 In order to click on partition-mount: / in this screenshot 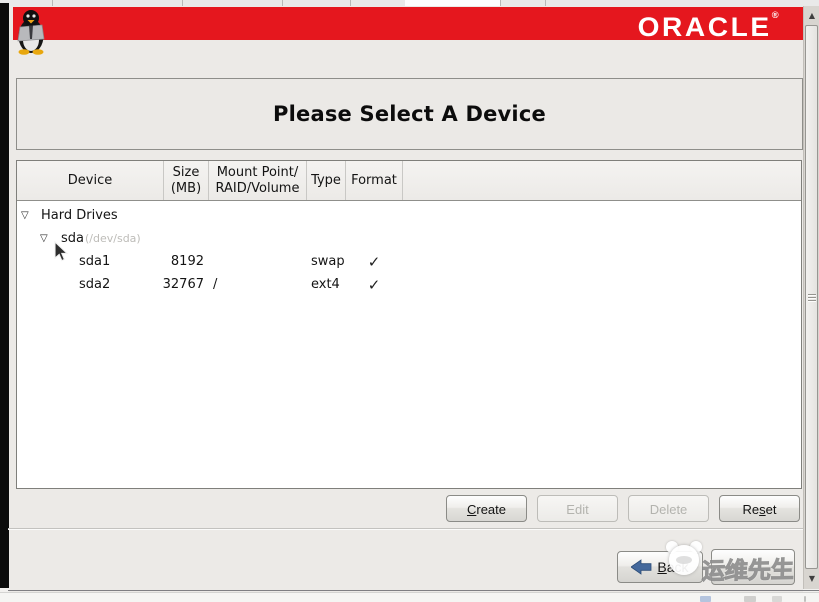, I will do `click(215, 284)`.